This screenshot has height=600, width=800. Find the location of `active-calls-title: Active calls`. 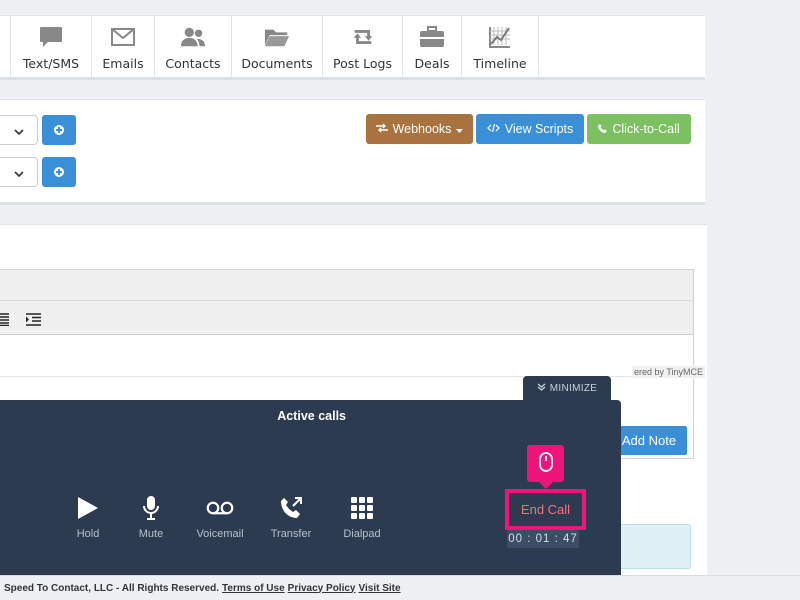

active-calls-title: Active calls is located at coordinates (311, 416).